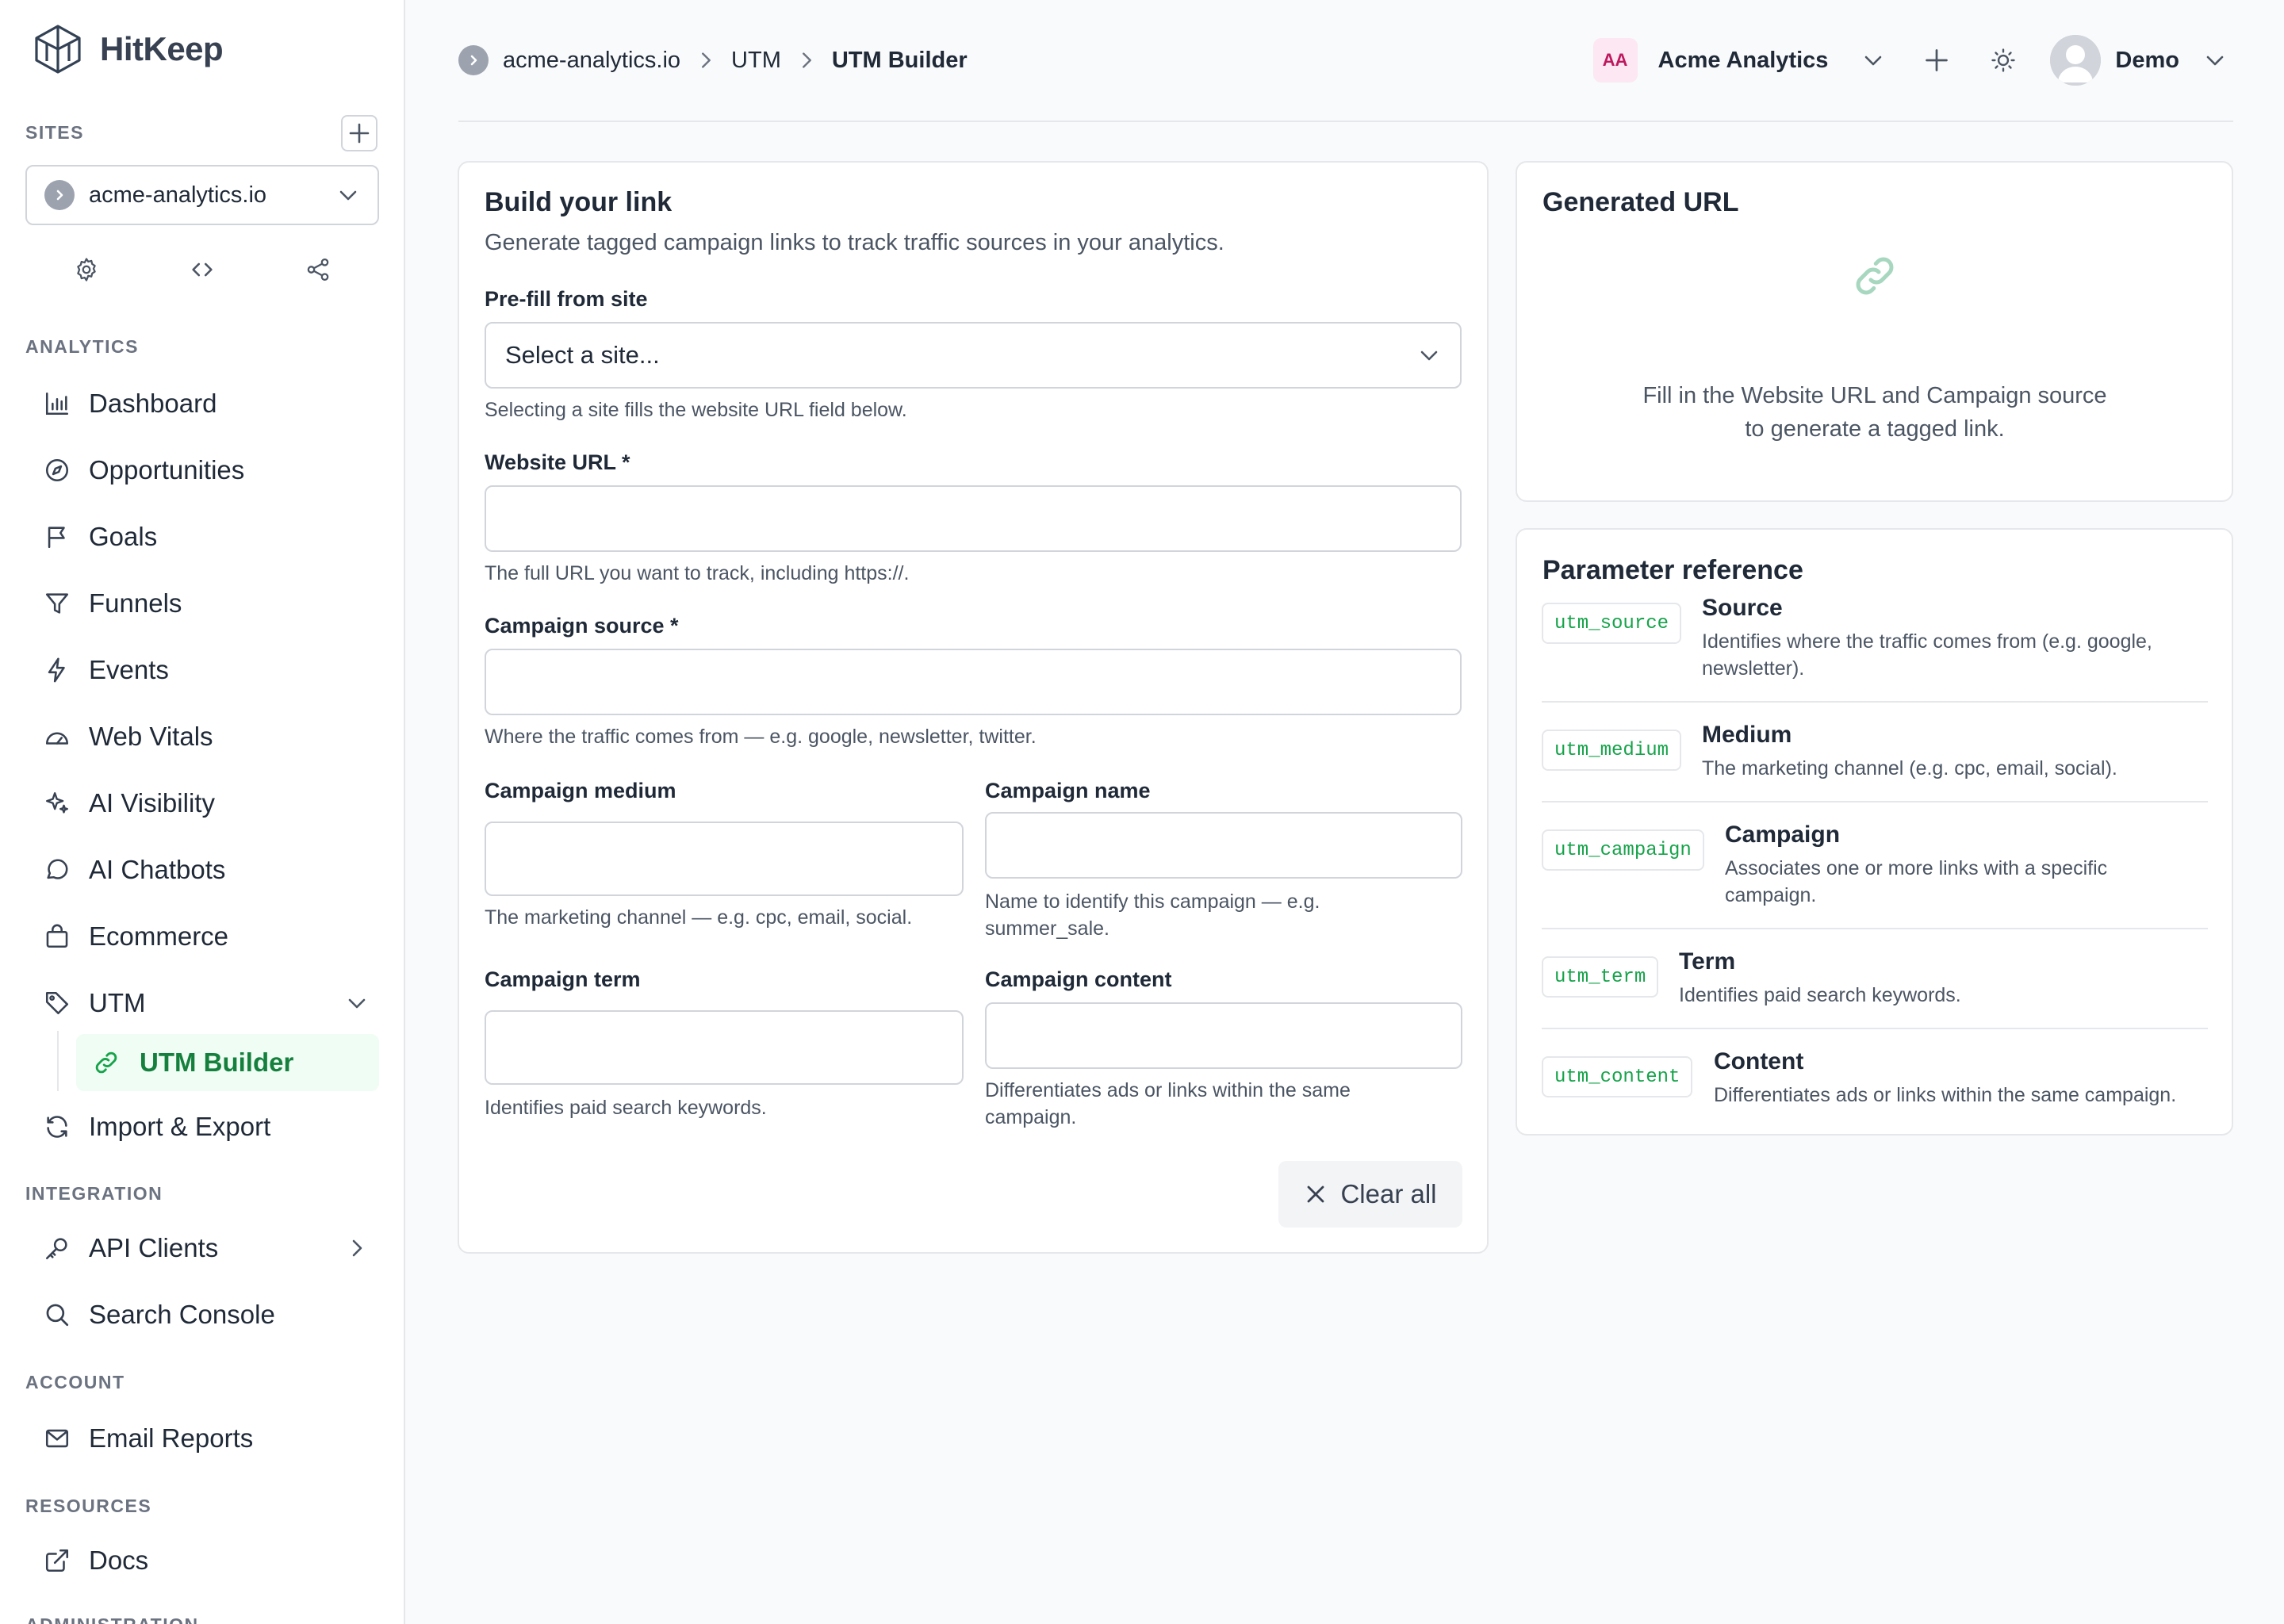 This screenshot has height=1624, width=2284. I want to click on param-code: utm_medium, so click(1612, 750).